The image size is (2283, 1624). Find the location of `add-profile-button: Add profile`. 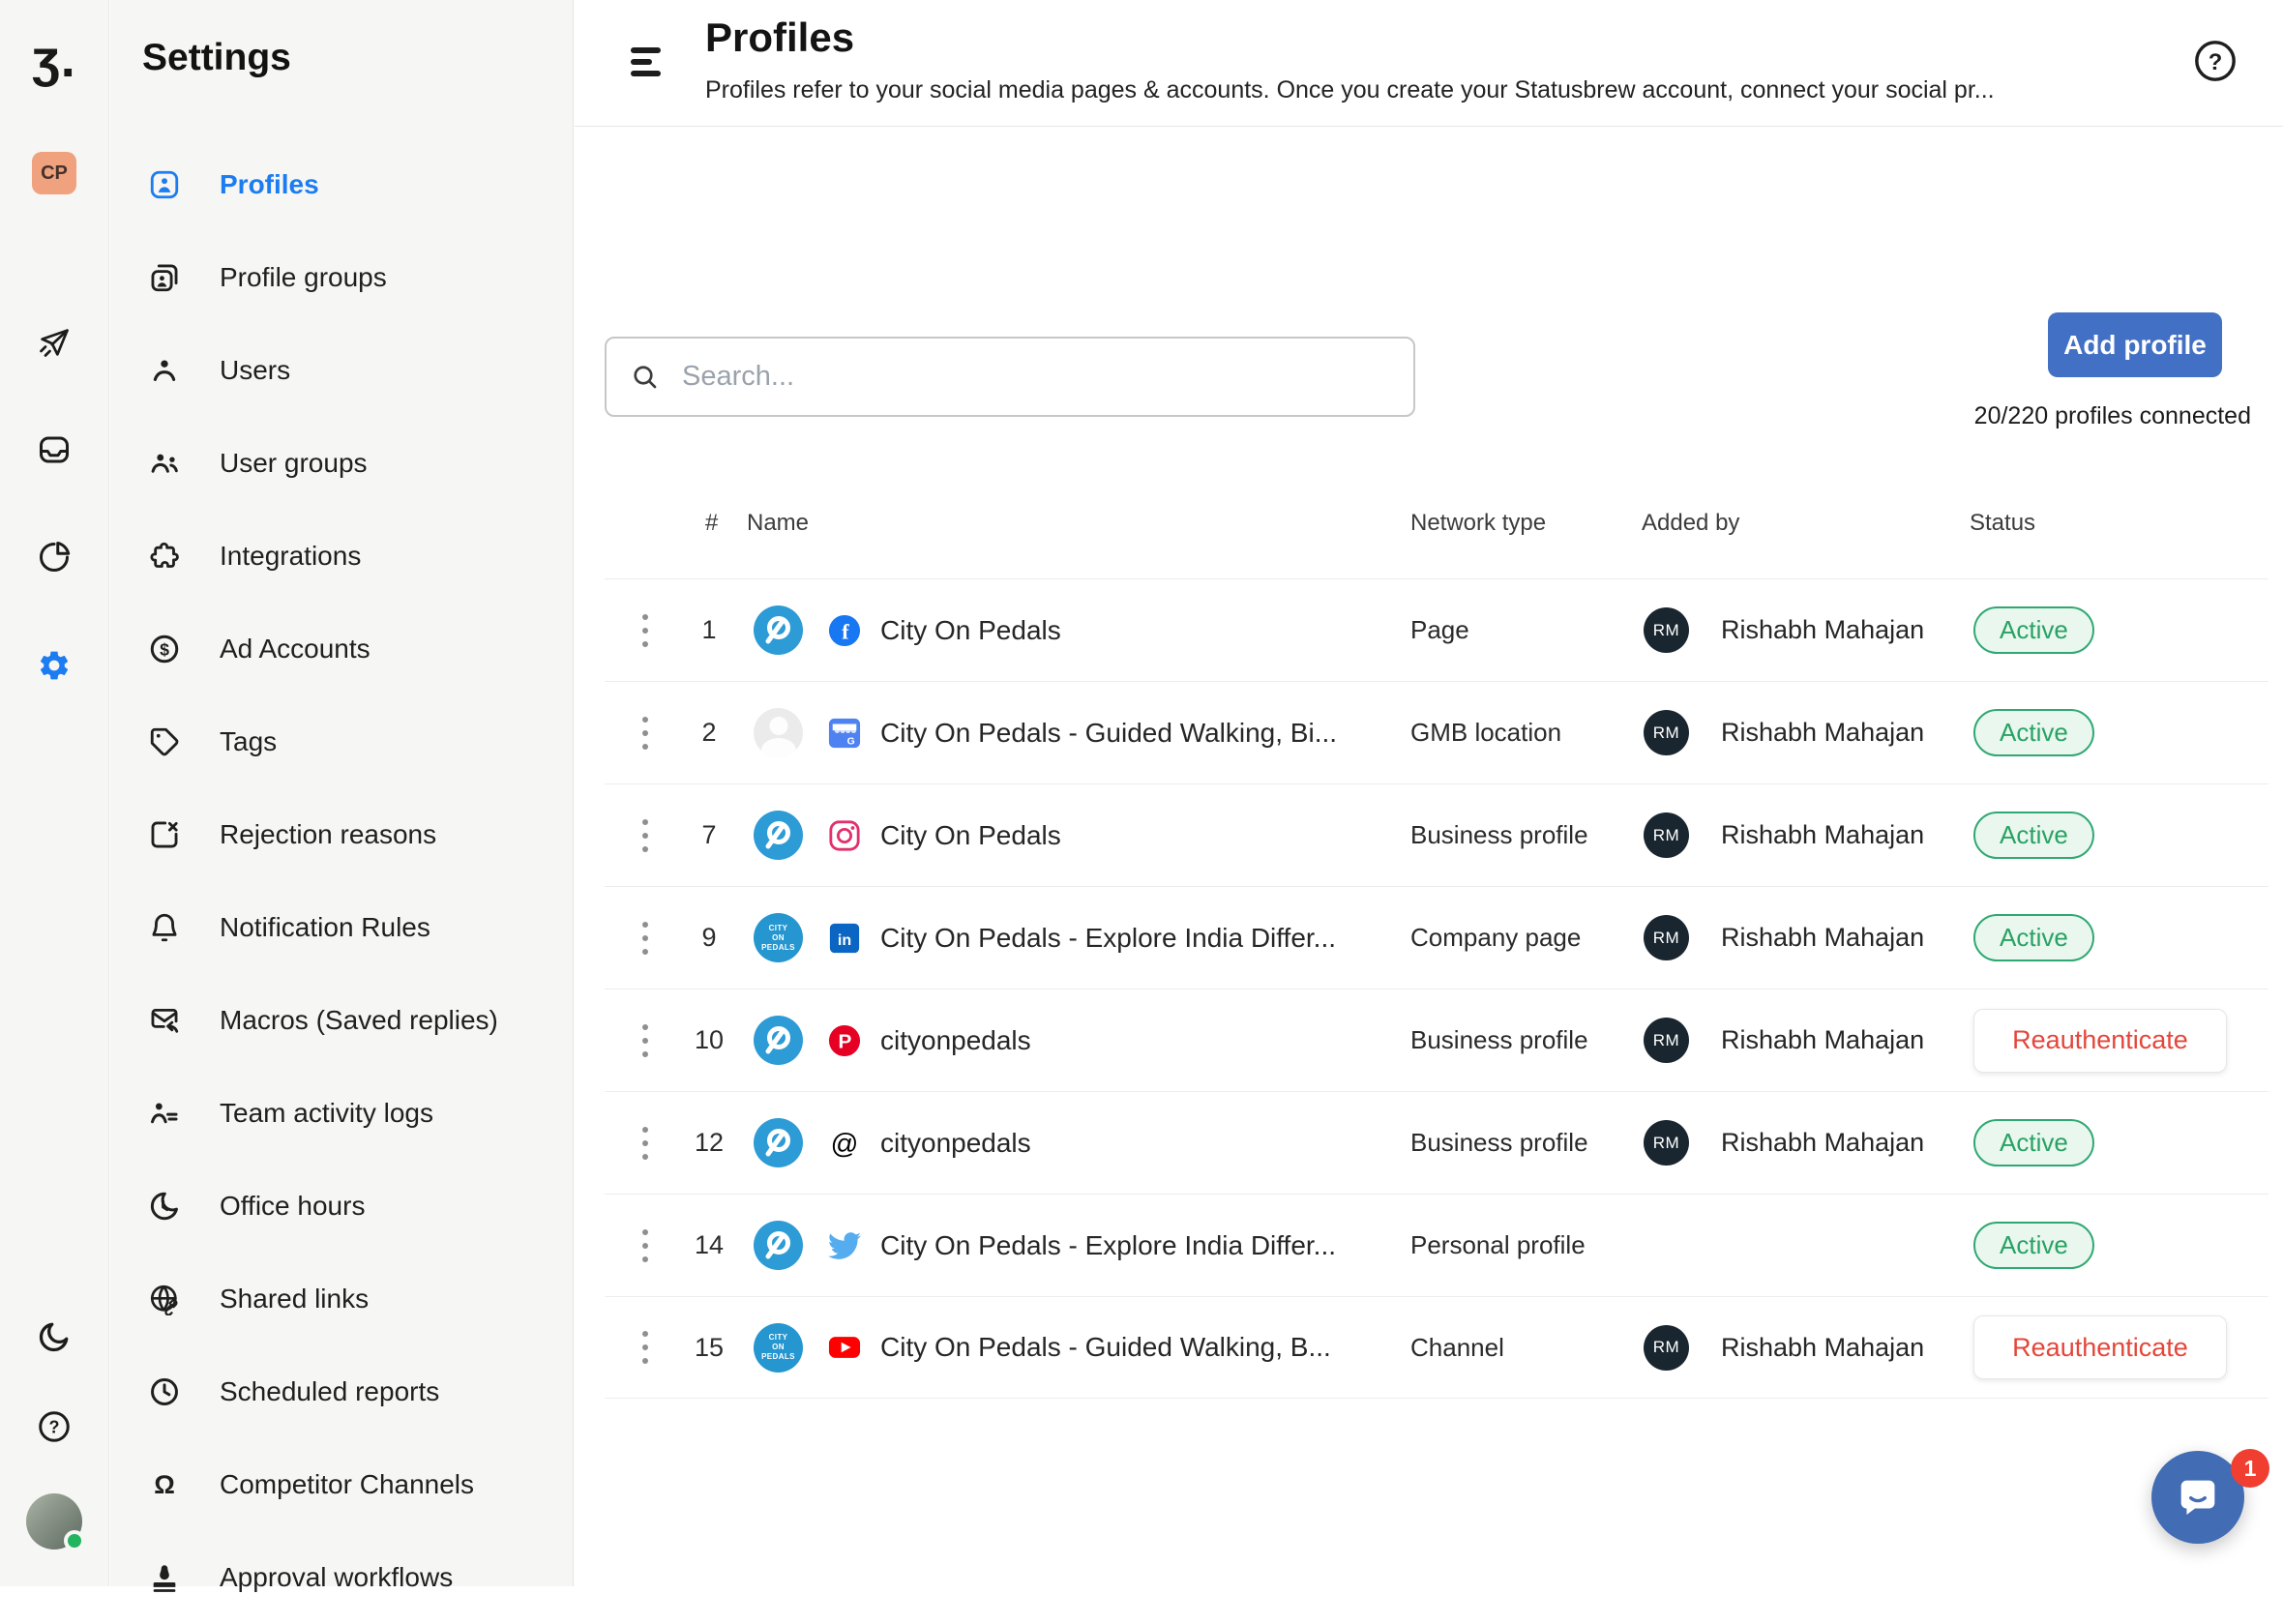

add-profile-button: Add profile is located at coordinates (2135, 344).